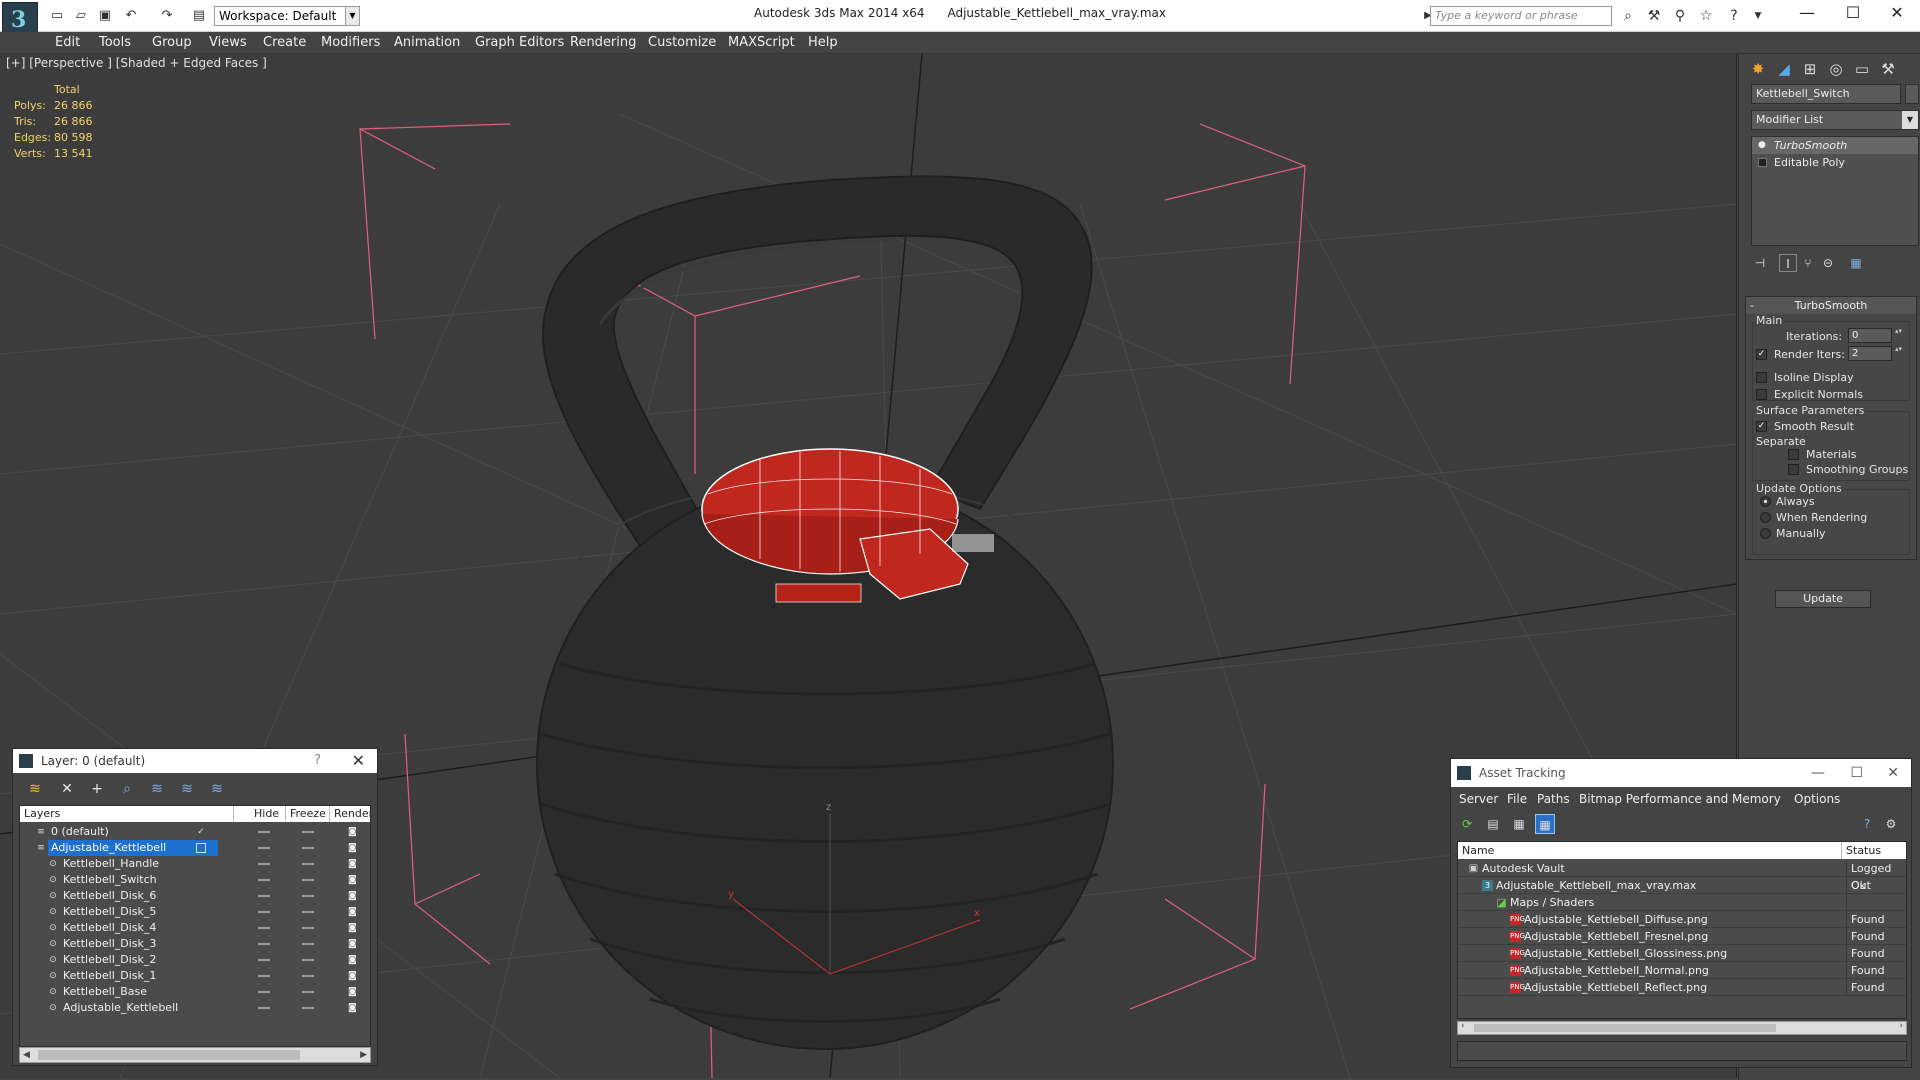  I want to click on motion-tab-icon: ◎, so click(1836, 69).